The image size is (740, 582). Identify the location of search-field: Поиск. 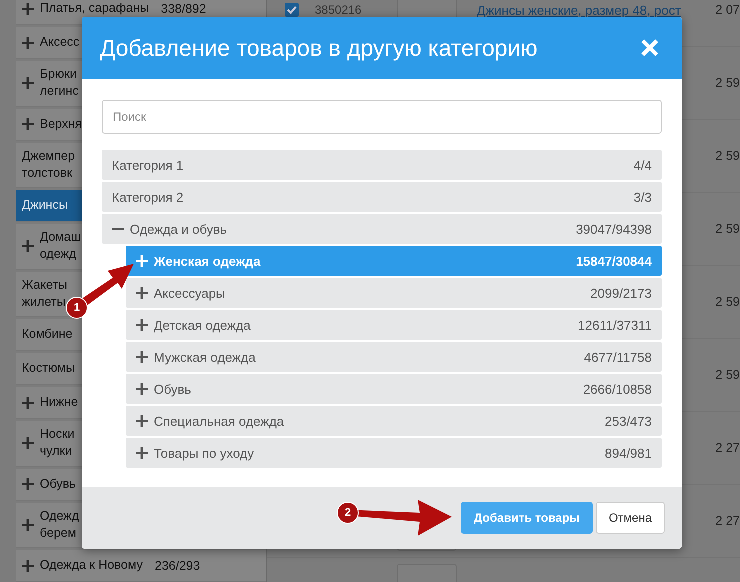
(382, 117).